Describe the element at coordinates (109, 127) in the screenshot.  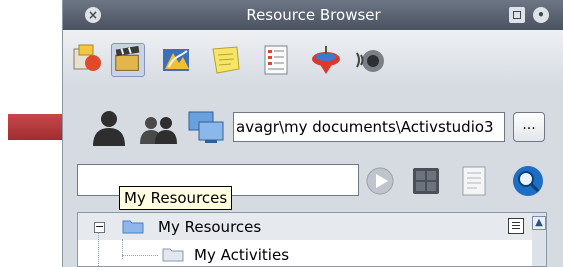
I see `my-resources-icon` at that location.